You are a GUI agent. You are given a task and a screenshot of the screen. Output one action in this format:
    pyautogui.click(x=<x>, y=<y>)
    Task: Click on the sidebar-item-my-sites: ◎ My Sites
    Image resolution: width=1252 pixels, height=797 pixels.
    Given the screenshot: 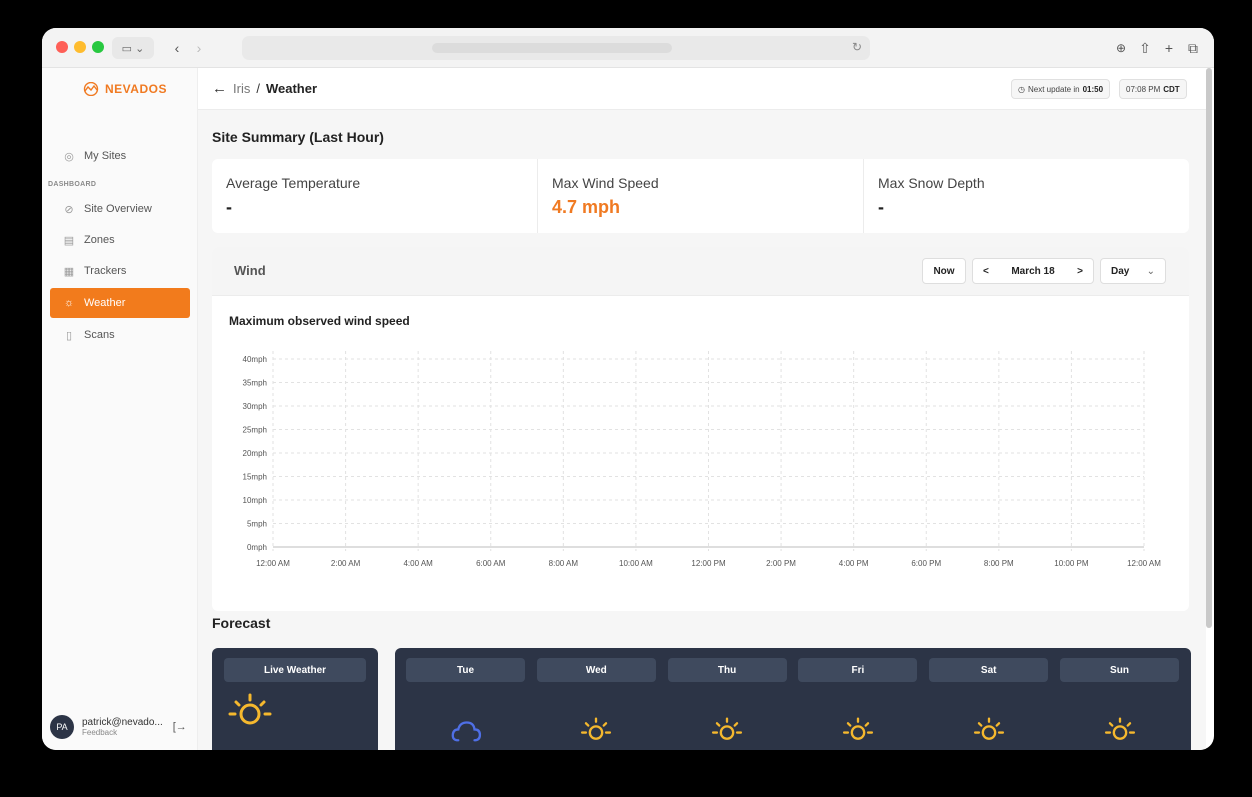 What is the action you would take?
    pyautogui.click(x=120, y=156)
    